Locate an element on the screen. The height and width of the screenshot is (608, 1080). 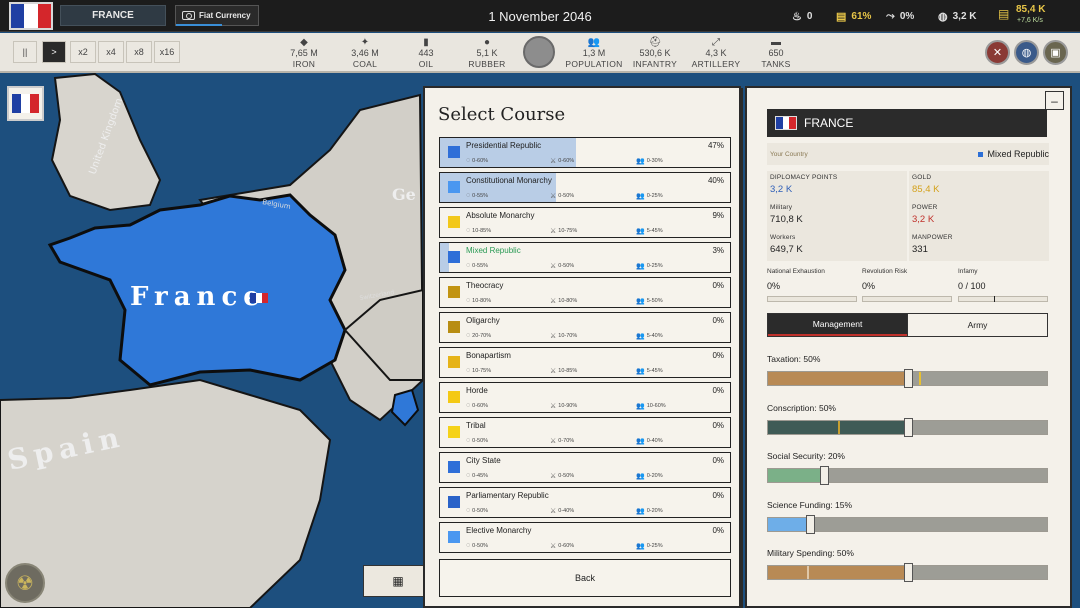
government-label: Mixed Republic is located at coordinates (1018, 154).